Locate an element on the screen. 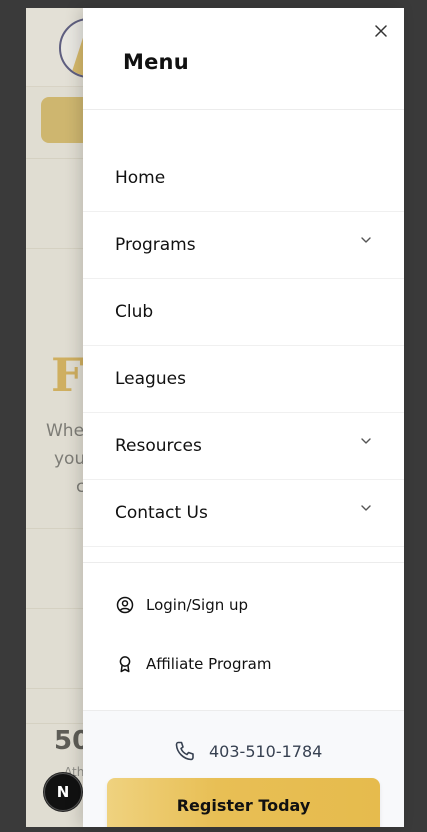 The width and height of the screenshot is (427, 832). menu-title: Menu is located at coordinates (156, 62).